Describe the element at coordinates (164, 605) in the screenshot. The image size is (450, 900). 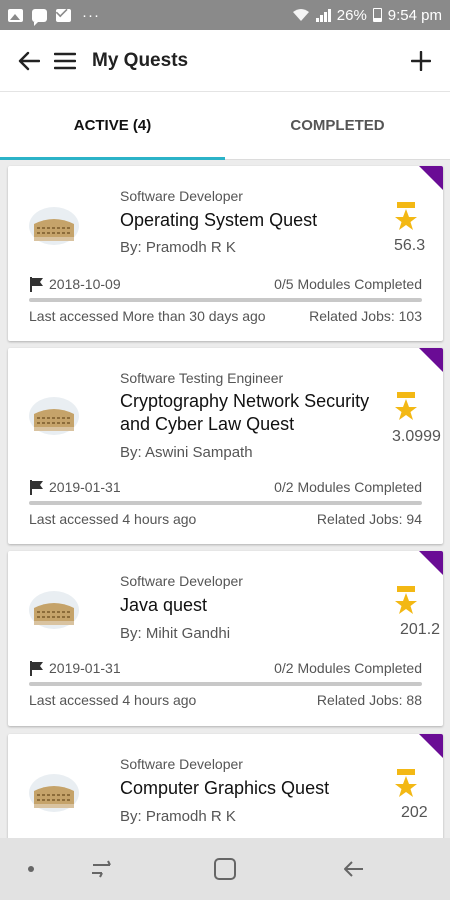
I see `quest-title: Java quest` at that location.